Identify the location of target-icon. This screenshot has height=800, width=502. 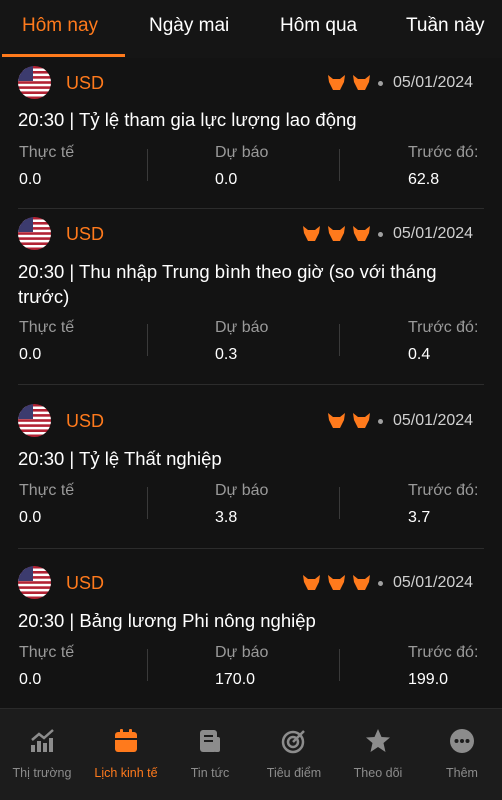
(293, 742).